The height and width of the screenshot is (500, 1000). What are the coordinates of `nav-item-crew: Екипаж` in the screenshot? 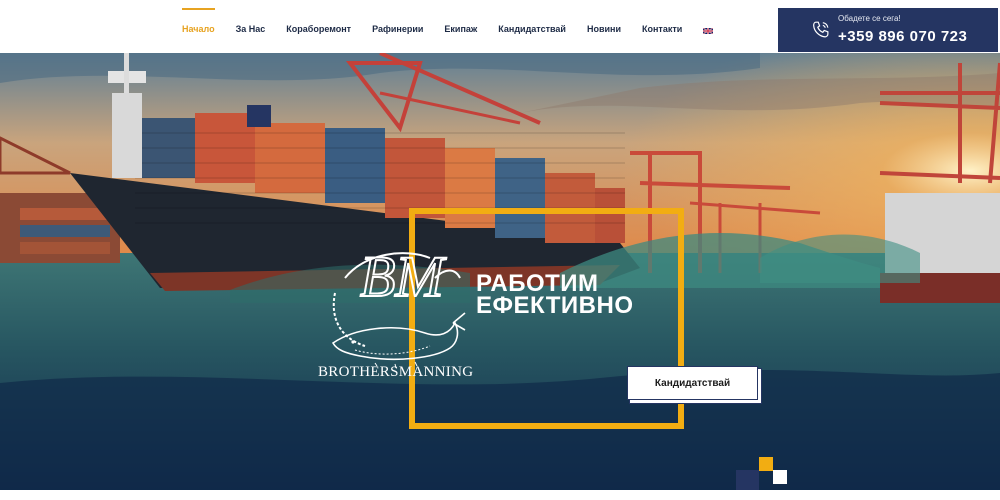 It's located at (460, 26).